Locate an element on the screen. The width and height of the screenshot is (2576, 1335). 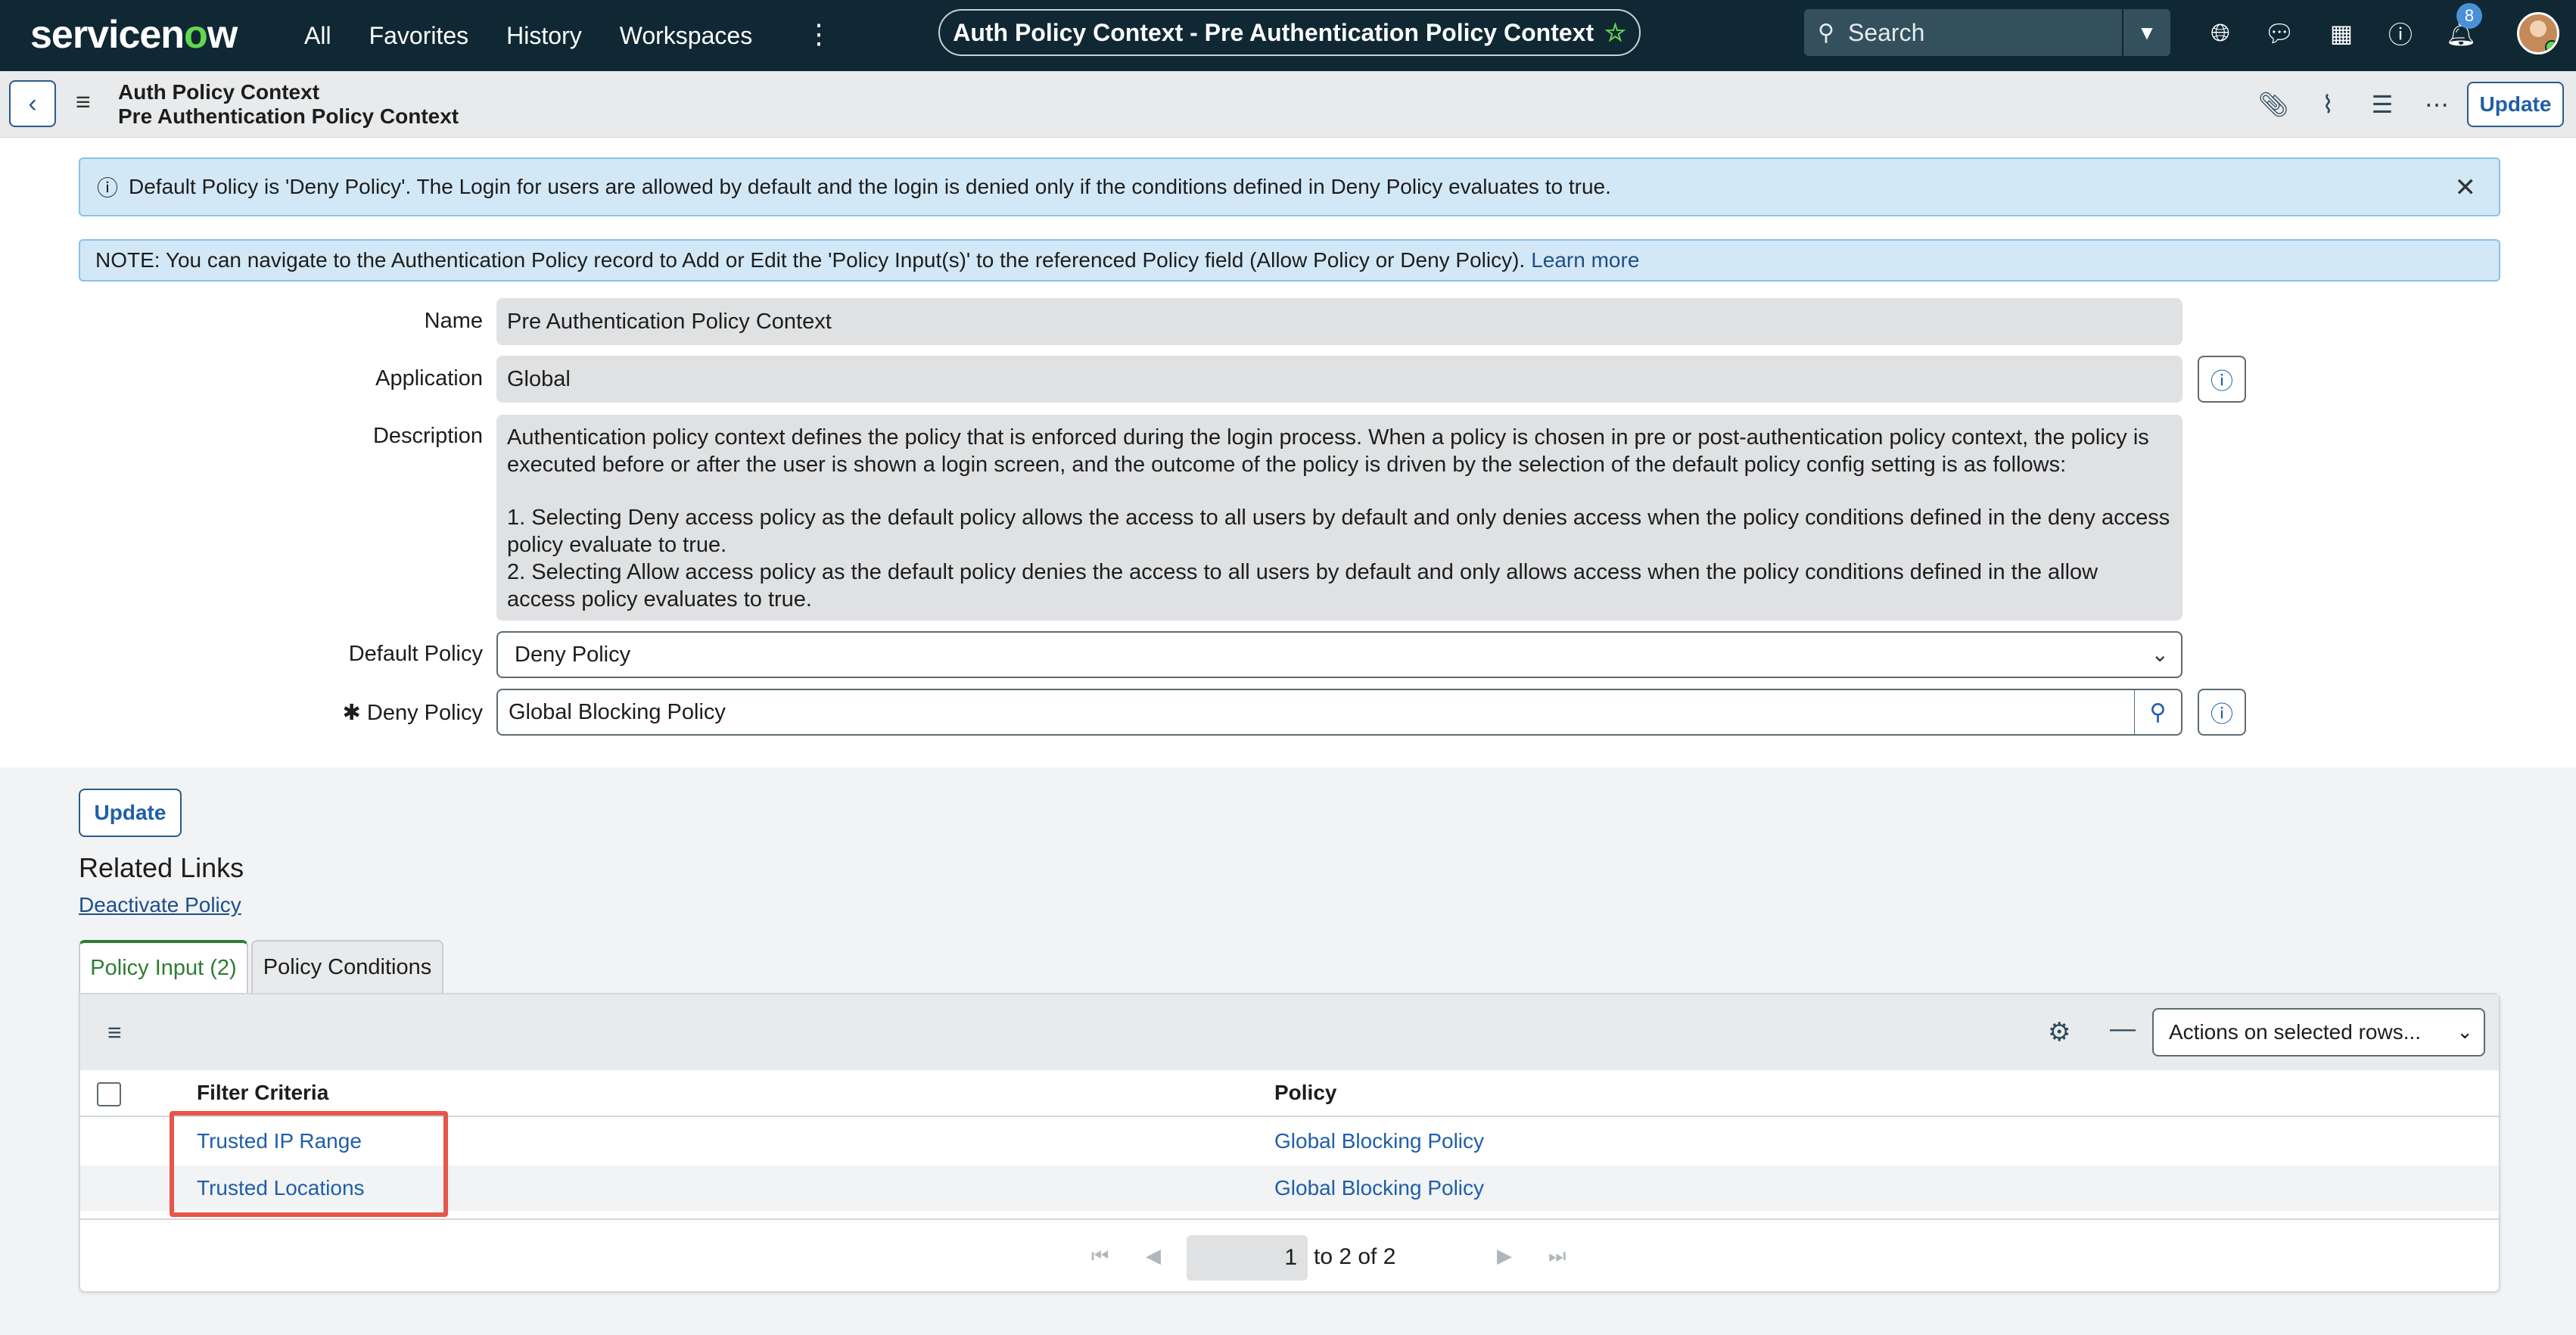
page-count-text: to 2 of 2 is located at coordinates (1355, 1256).